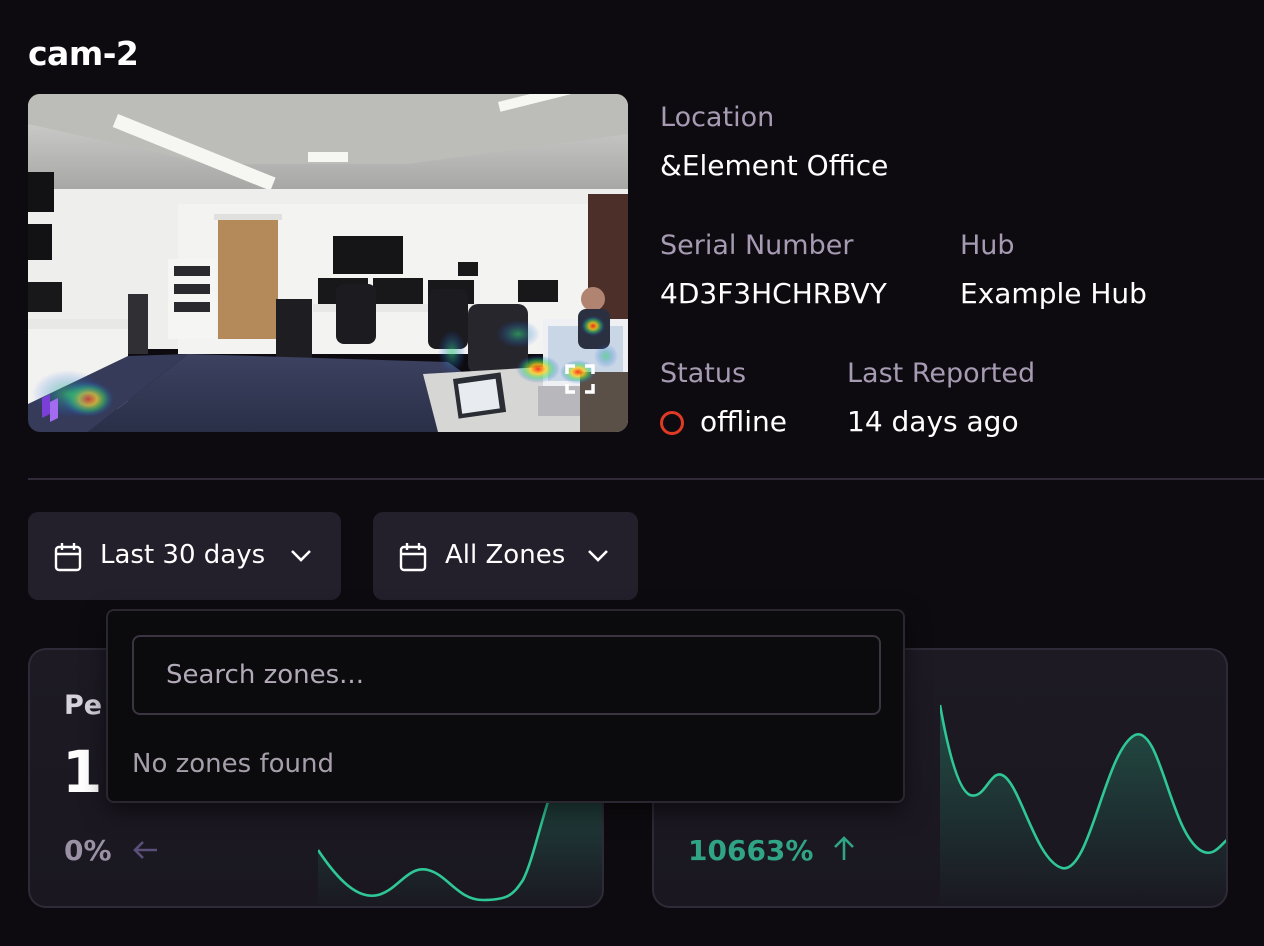  Describe the element at coordinates (506, 675) in the screenshot. I see `search-zones-input` at that location.